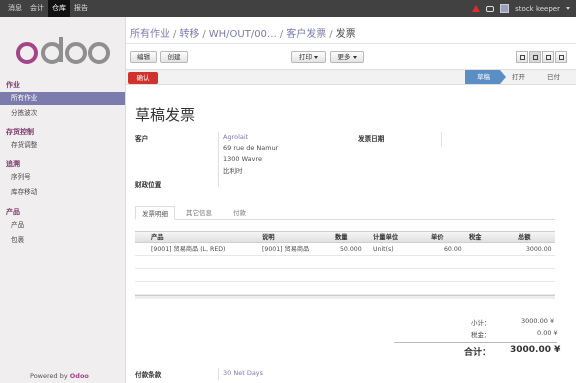 The height and width of the screenshot is (383, 576). I want to click on topbar-right: stock keeper, so click(521, 8).